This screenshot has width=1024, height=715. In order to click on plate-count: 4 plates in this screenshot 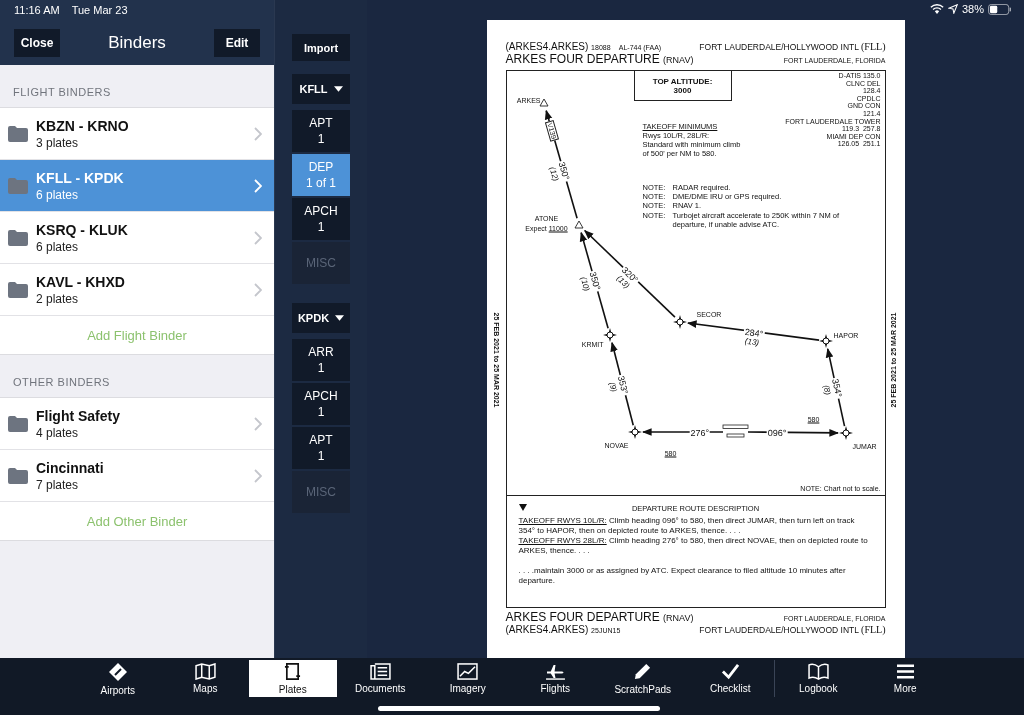, I will do `click(58, 432)`.